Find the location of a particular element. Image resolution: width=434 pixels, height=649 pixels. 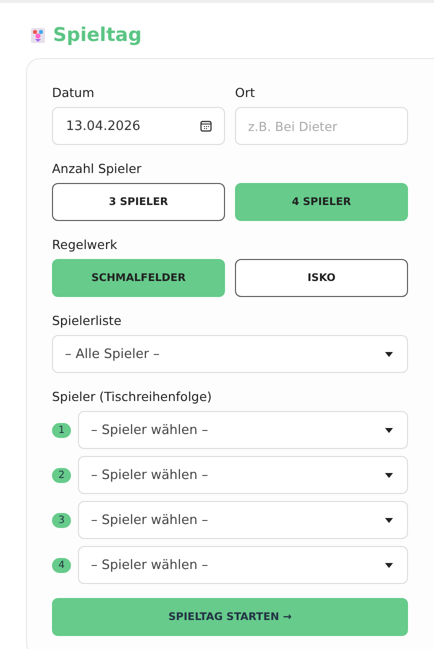

field-label: Ort is located at coordinates (245, 93).